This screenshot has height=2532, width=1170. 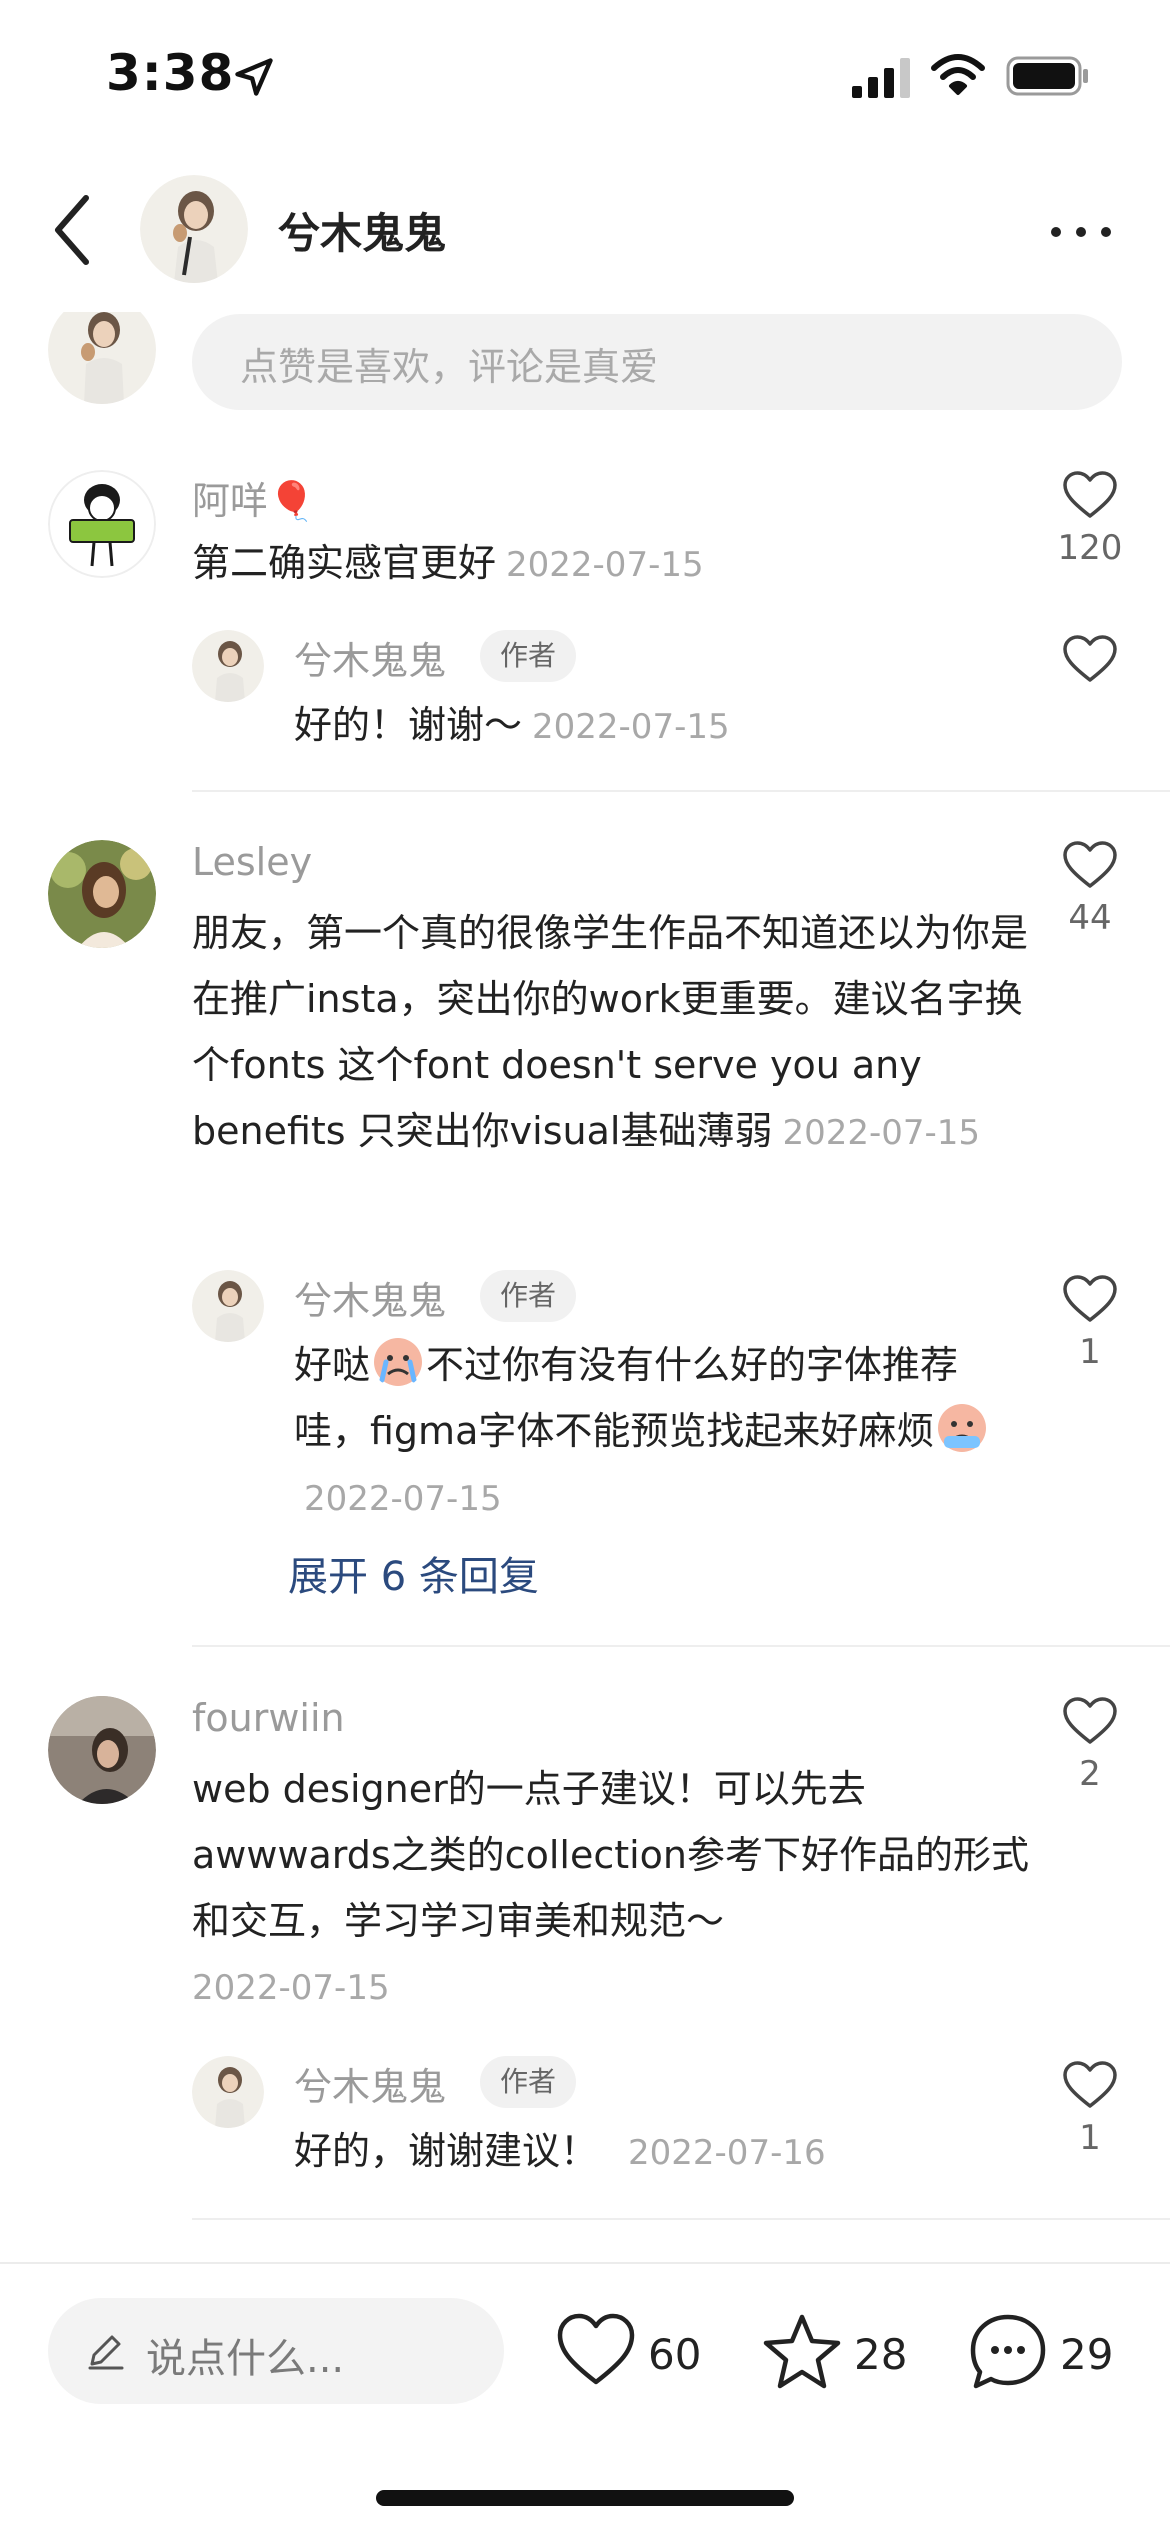 I want to click on more-icon, so click(x=1081, y=232).